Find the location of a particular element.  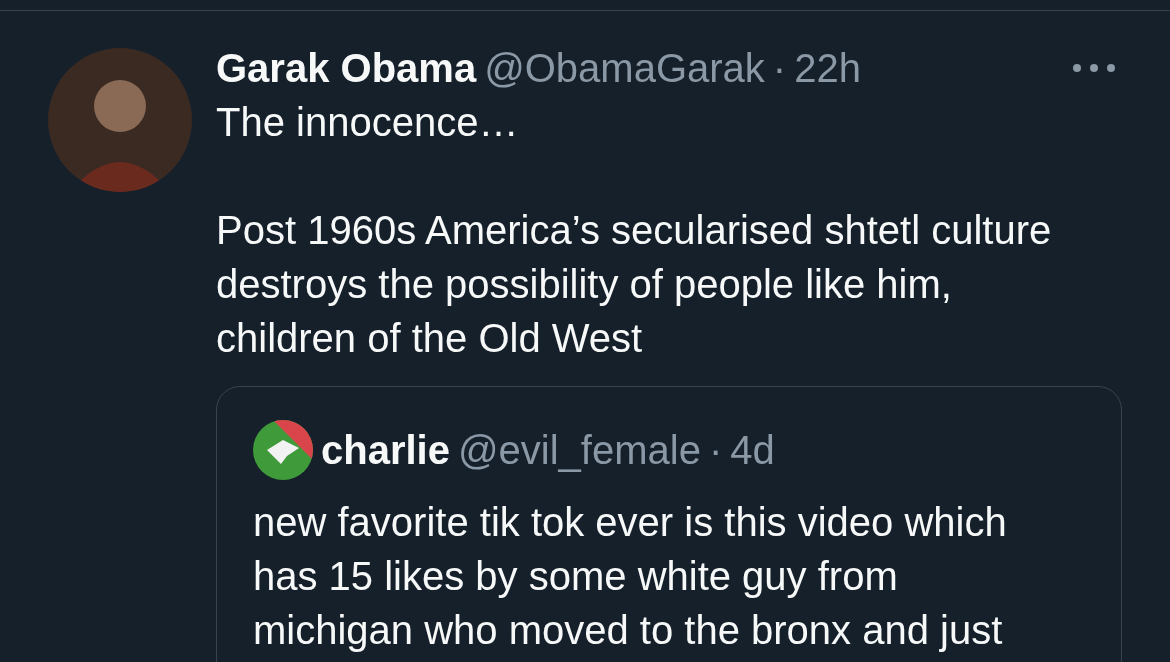

author-handle: @ObamaGarak is located at coordinates (624, 68).